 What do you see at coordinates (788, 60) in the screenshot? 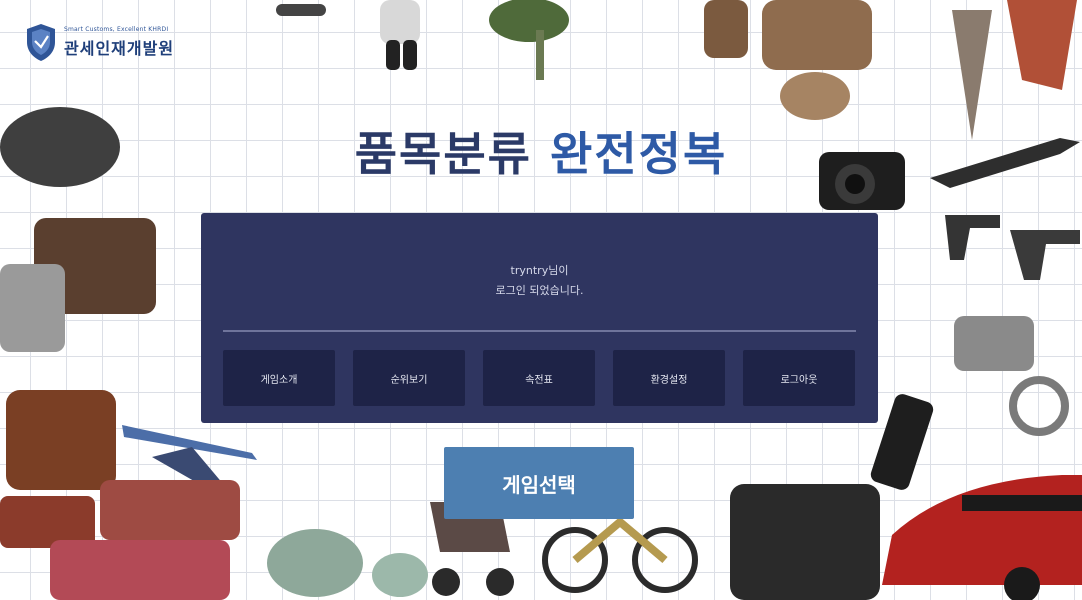
I see `baskets-icon` at bounding box center [788, 60].